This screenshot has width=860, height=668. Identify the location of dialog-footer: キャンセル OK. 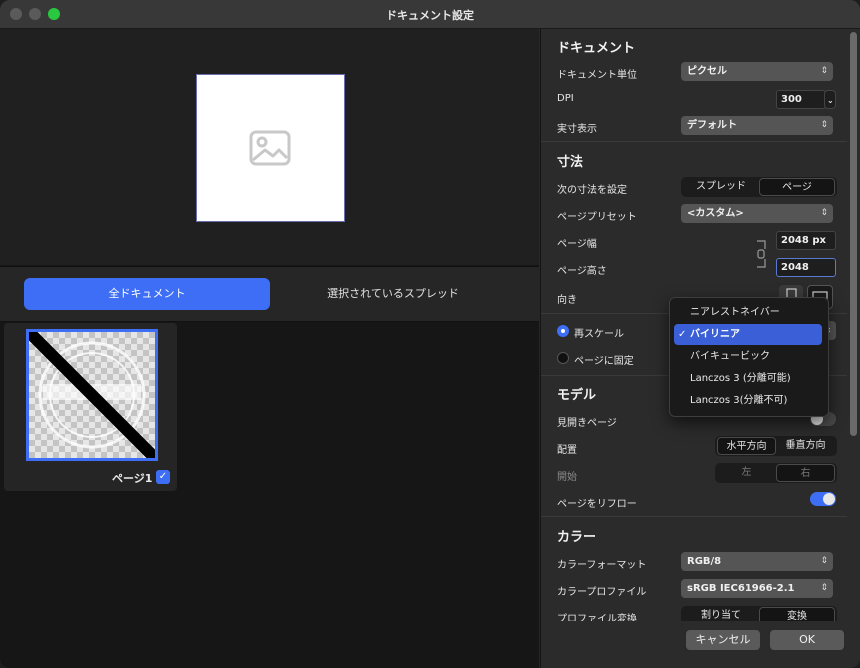
(700, 644).